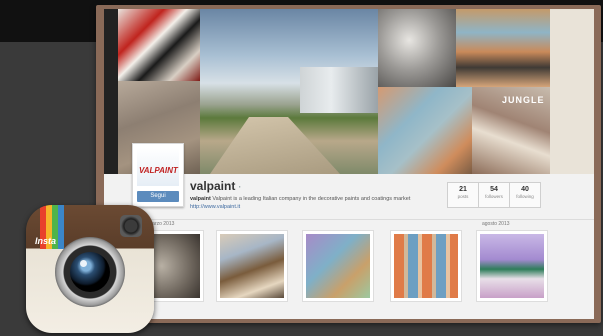 The image size is (603, 336). I want to click on banner-photo-color-tiles, so click(425, 130).